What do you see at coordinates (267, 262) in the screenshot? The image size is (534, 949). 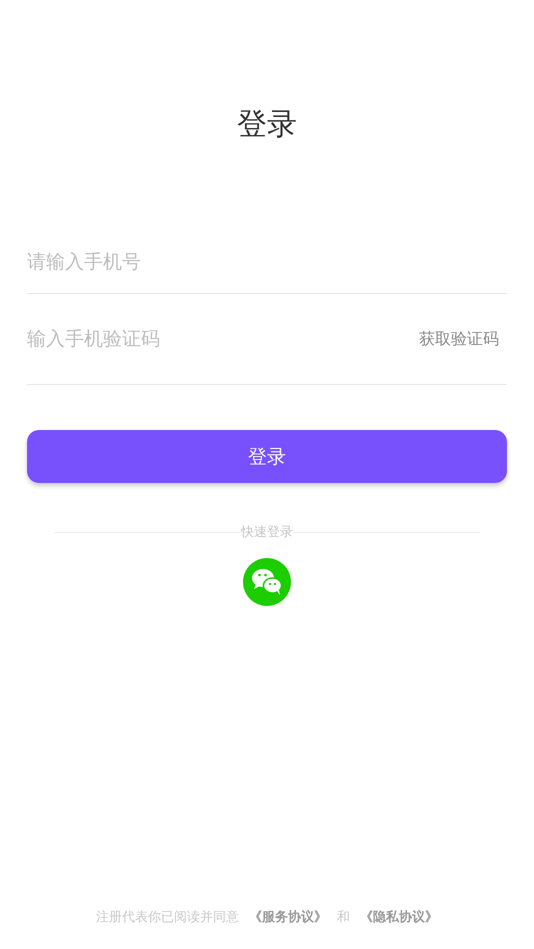 I see `input-field: 请输入手机号` at bounding box center [267, 262].